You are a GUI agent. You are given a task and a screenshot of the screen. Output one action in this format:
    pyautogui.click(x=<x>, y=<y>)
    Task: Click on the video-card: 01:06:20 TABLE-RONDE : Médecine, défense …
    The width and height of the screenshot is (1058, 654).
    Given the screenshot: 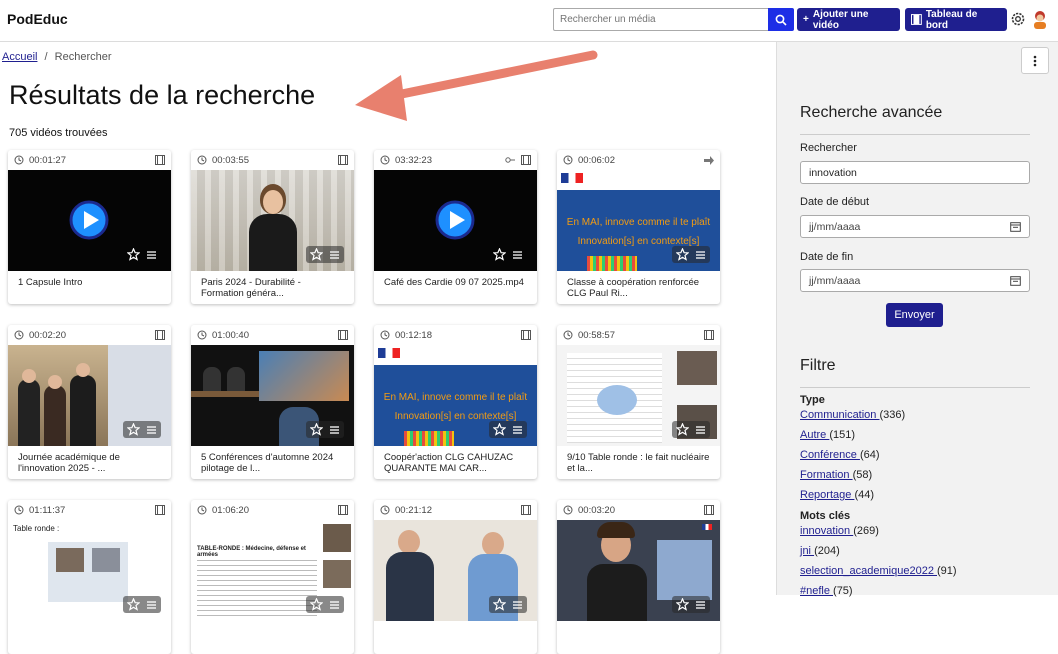 What is the action you would take?
    pyautogui.click(x=272, y=577)
    